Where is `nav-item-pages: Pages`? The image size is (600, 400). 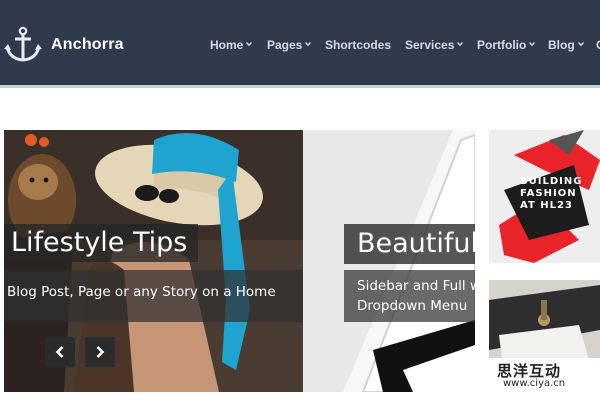 nav-item-pages: Pages is located at coordinates (289, 45).